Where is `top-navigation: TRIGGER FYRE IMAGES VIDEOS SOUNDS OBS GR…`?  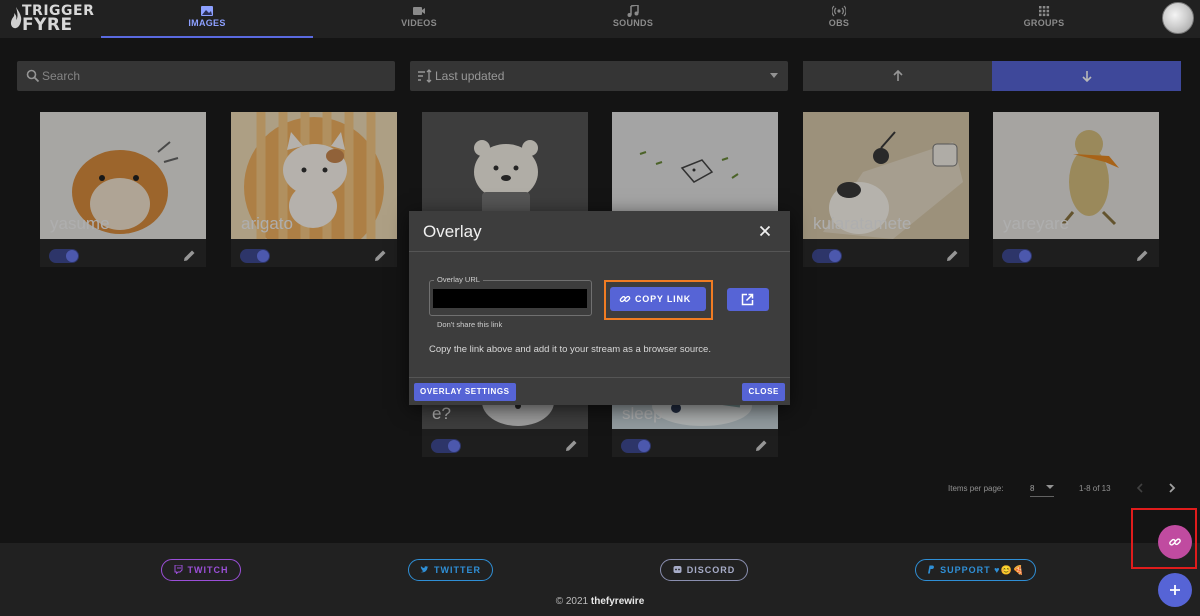 top-navigation: TRIGGER FYRE IMAGES VIDEOS SOUNDS OBS GR… is located at coordinates (600, 19).